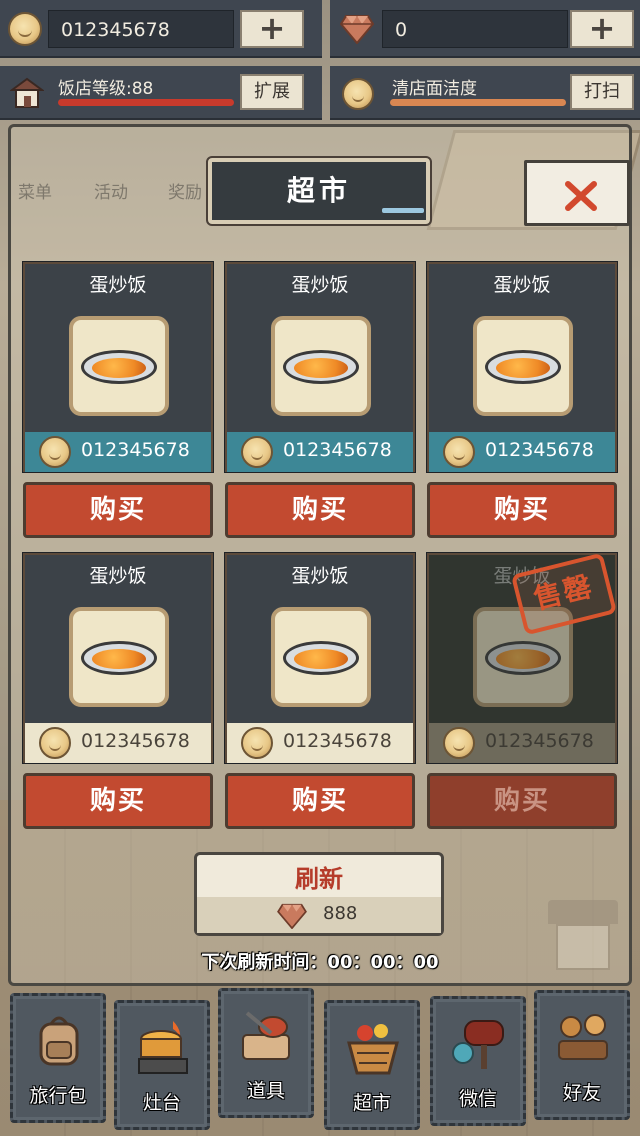 The height and width of the screenshot is (1136, 640). I want to click on nav-travel-bag: 旅行包, so click(58, 1058).